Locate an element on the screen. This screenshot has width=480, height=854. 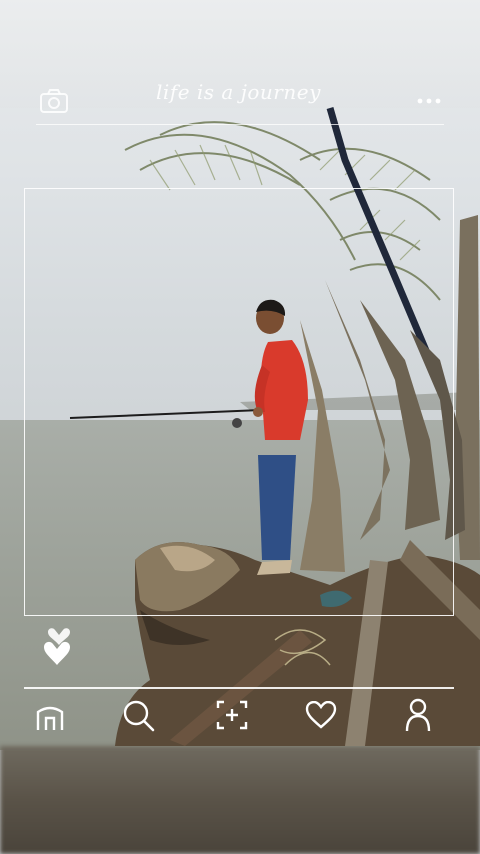
add-post-icon is located at coordinates (232, 715).